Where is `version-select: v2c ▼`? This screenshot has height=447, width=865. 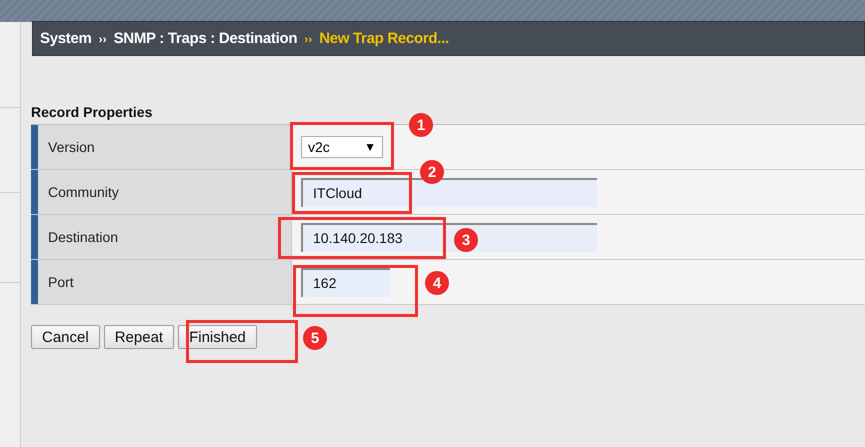 version-select: v2c ▼ is located at coordinates (342, 147).